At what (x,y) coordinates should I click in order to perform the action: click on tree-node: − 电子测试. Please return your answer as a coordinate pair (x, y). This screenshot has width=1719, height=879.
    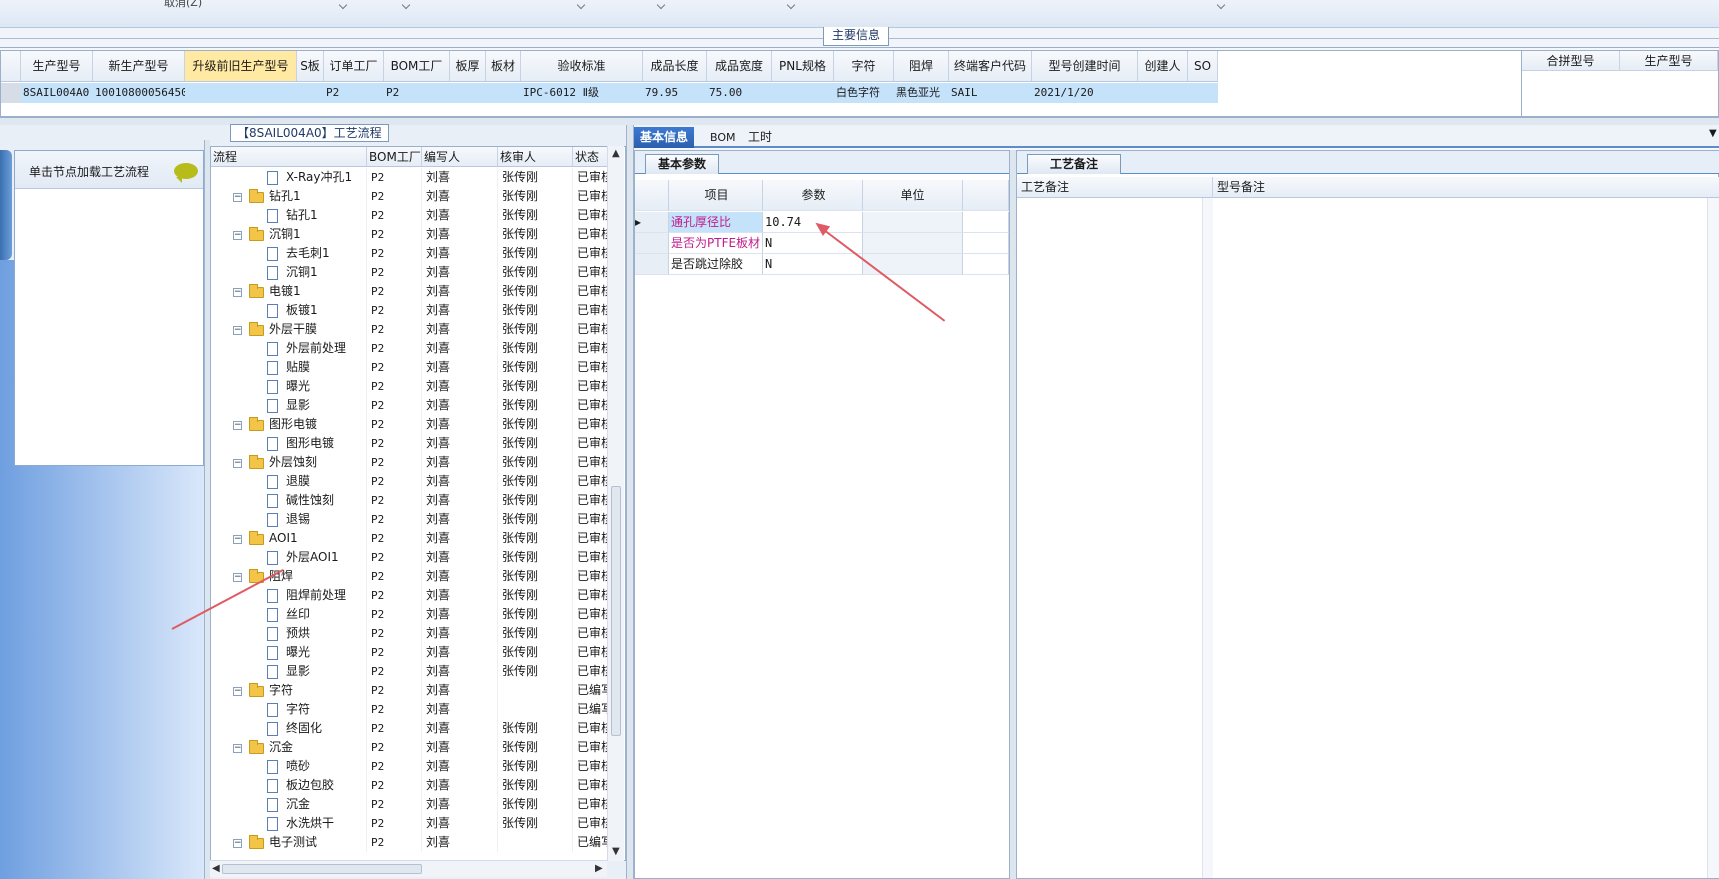
    Looking at the image, I should click on (289, 842).